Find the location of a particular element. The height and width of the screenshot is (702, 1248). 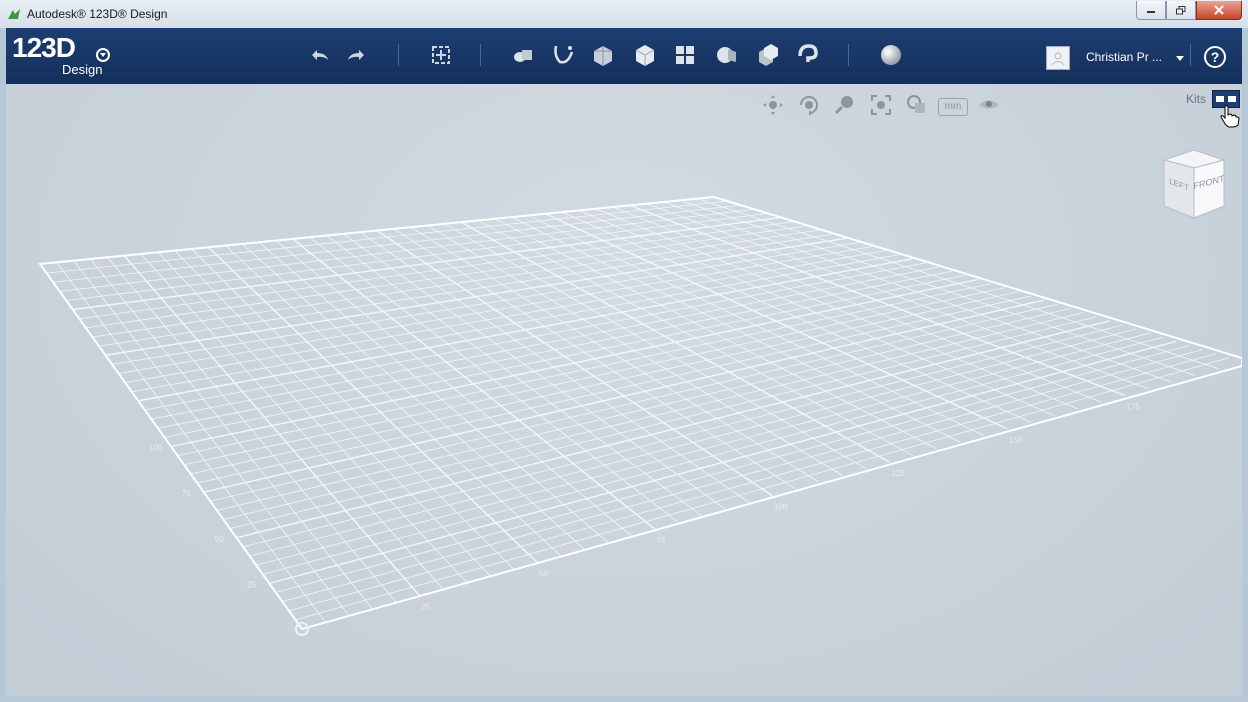

navigation-toolbar: mm is located at coordinates (881, 105).